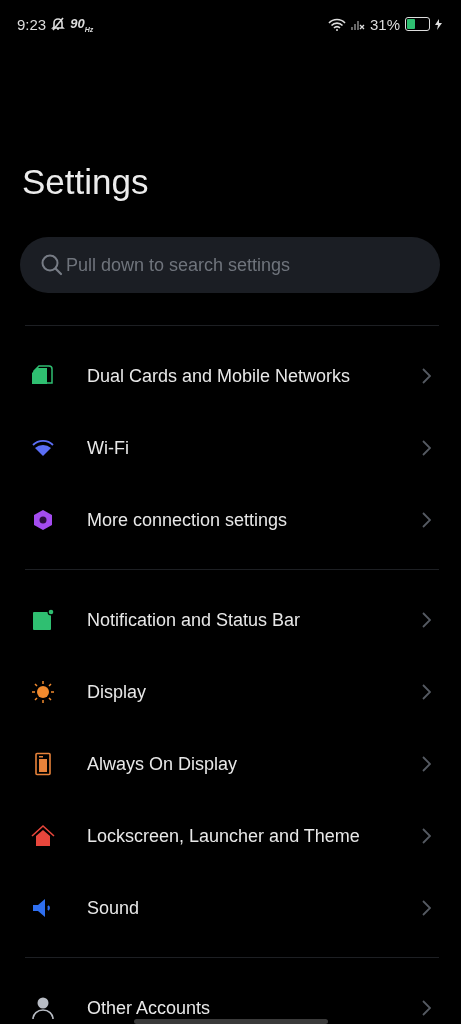  Describe the element at coordinates (230, 908) in the screenshot. I see `settings-item: Sound` at that location.